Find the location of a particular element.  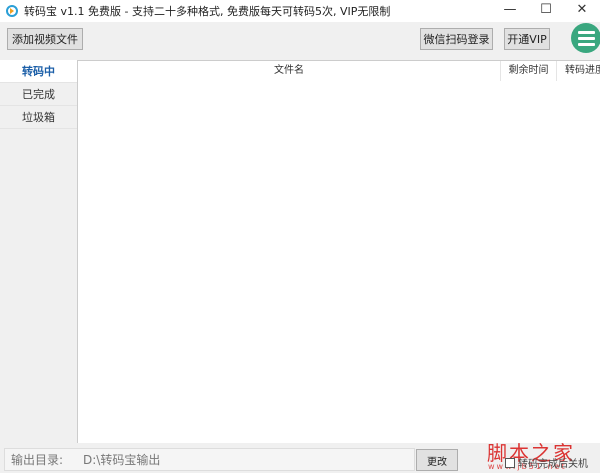

sidebar-item-trash: 垃圾箱 is located at coordinates (38, 117).